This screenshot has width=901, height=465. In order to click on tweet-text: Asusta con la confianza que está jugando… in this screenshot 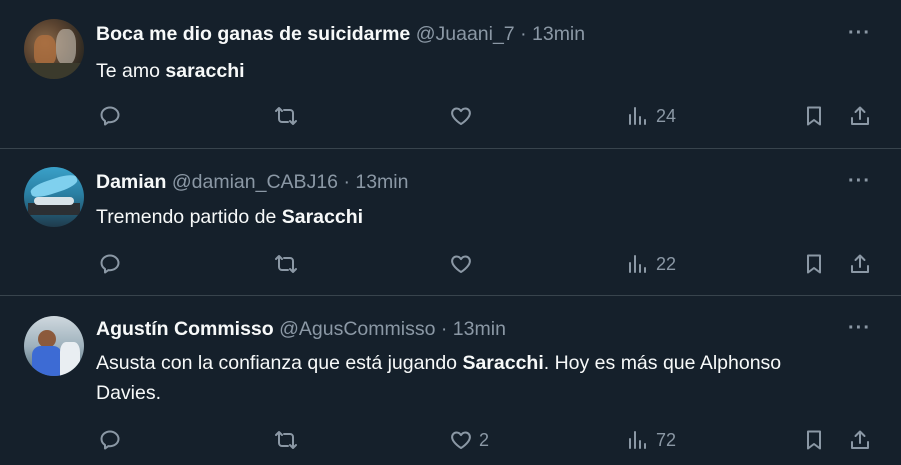, I will do `click(461, 378)`.